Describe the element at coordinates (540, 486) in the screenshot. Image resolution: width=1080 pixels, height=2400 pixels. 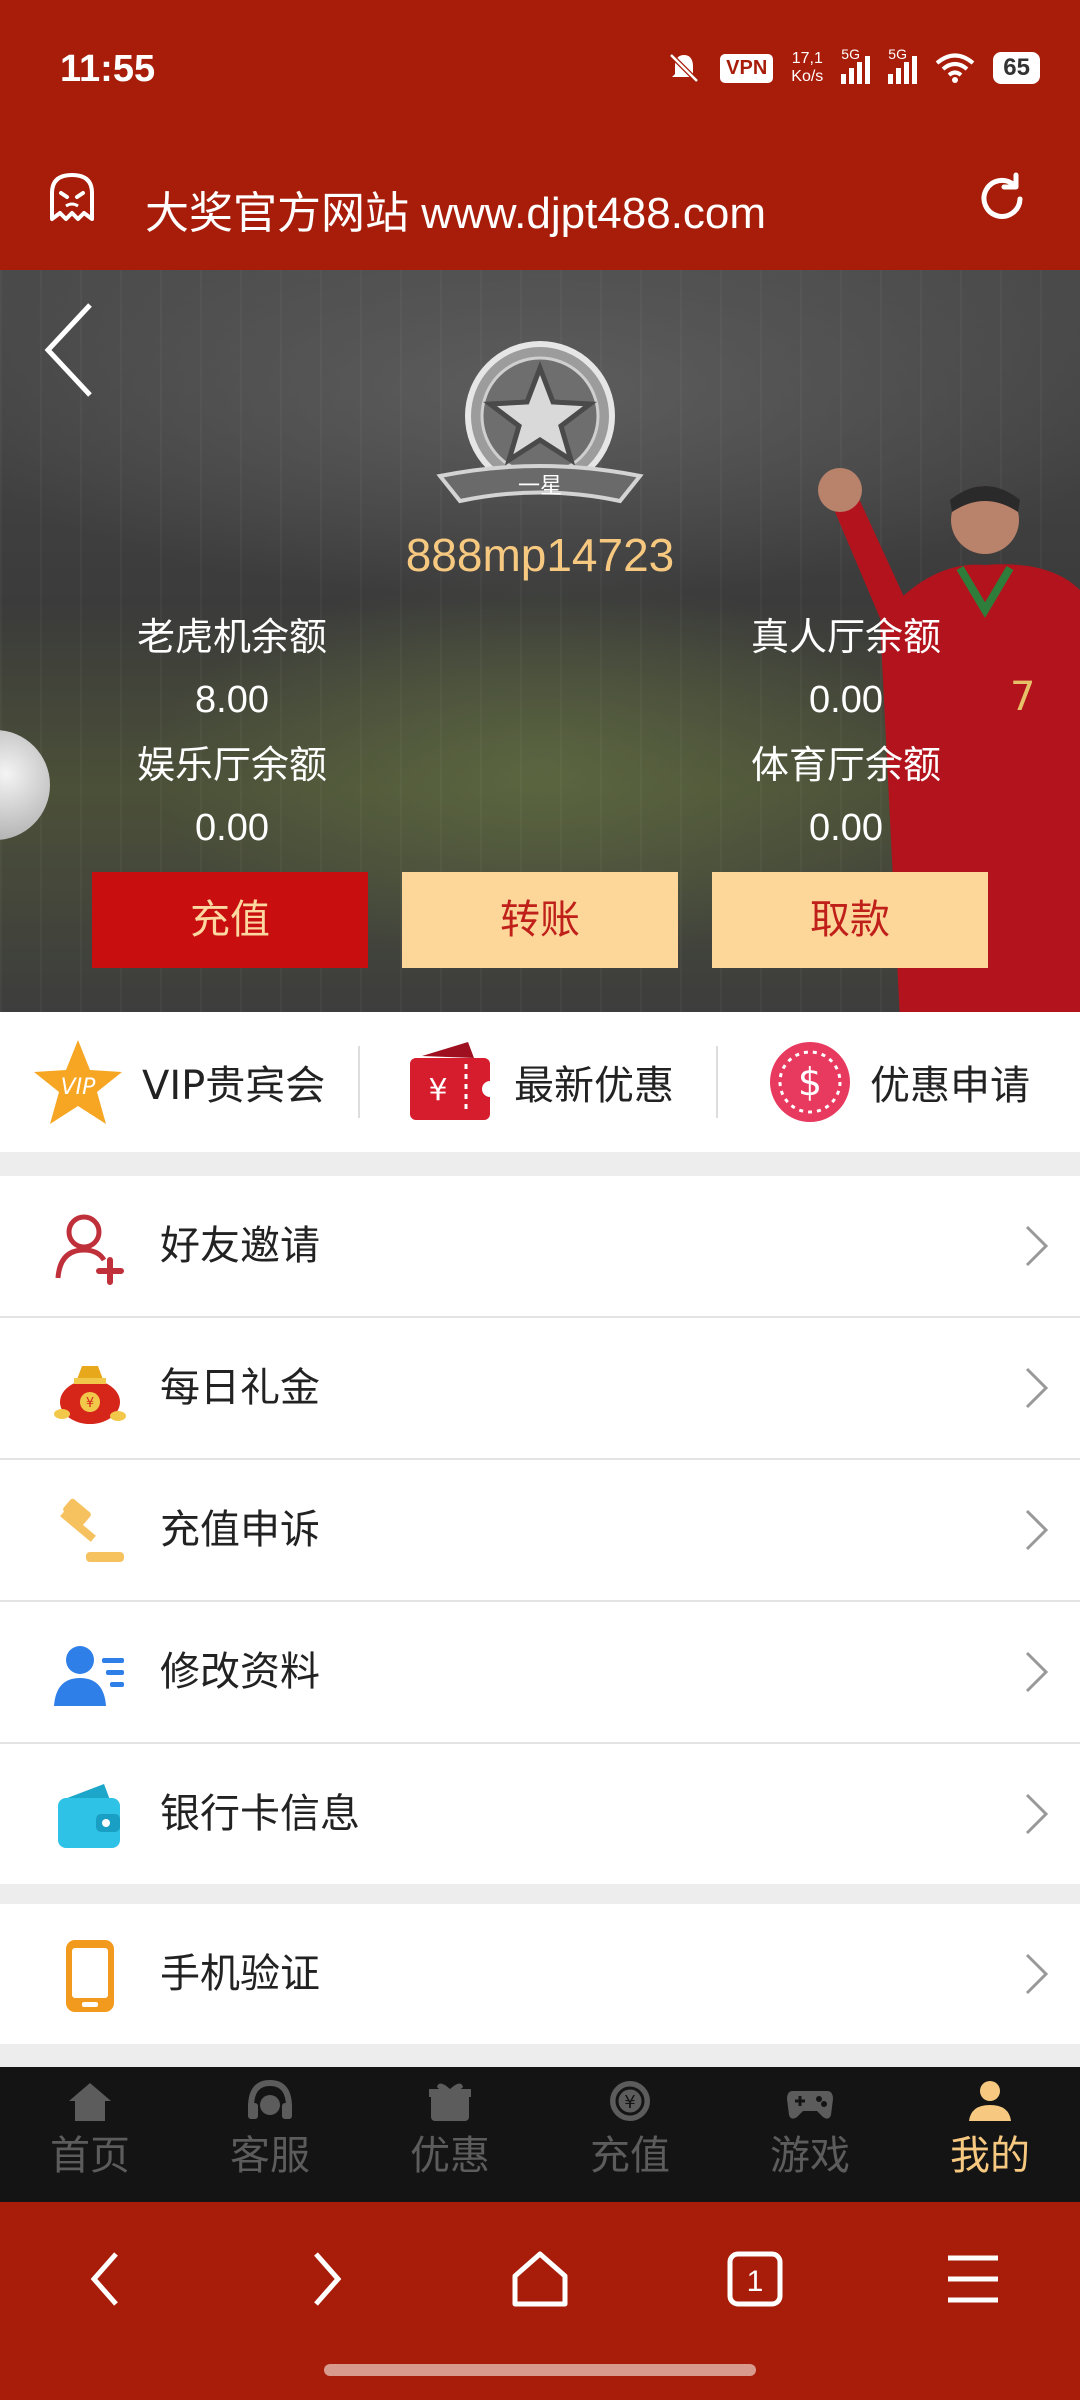
I see `level-badge-text: 一星` at that location.